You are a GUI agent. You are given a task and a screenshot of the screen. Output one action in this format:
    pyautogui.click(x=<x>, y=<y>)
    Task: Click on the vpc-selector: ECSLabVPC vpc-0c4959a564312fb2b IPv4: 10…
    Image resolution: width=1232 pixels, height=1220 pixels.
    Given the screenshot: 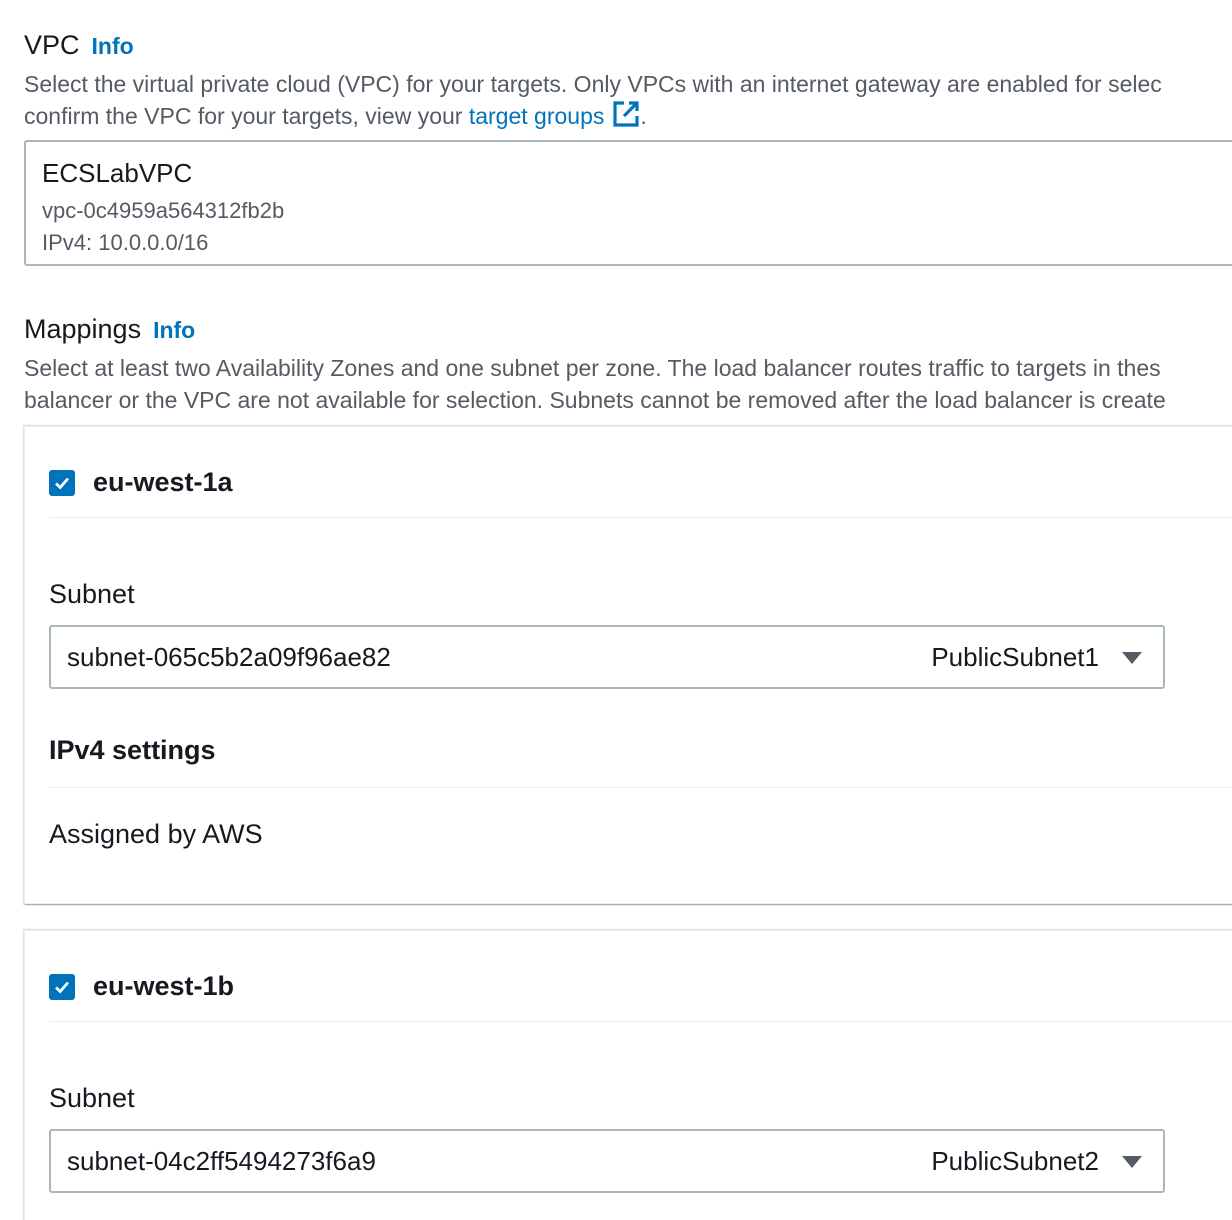 What is the action you would take?
    pyautogui.click(x=628, y=203)
    